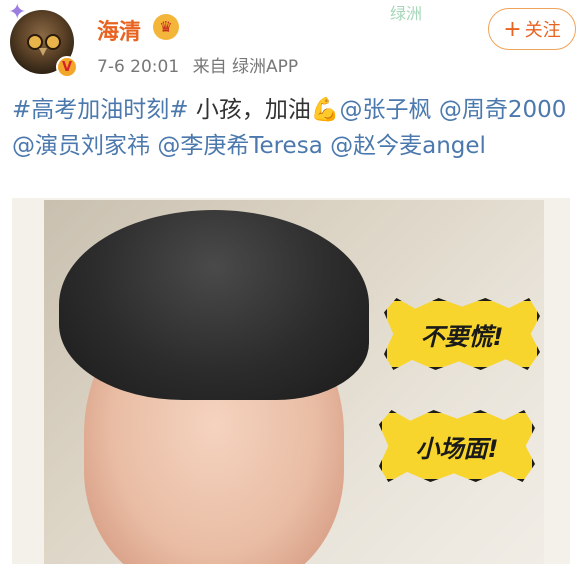 This screenshot has width=581, height=564. I want to click on owl-beak, so click(43, 52).